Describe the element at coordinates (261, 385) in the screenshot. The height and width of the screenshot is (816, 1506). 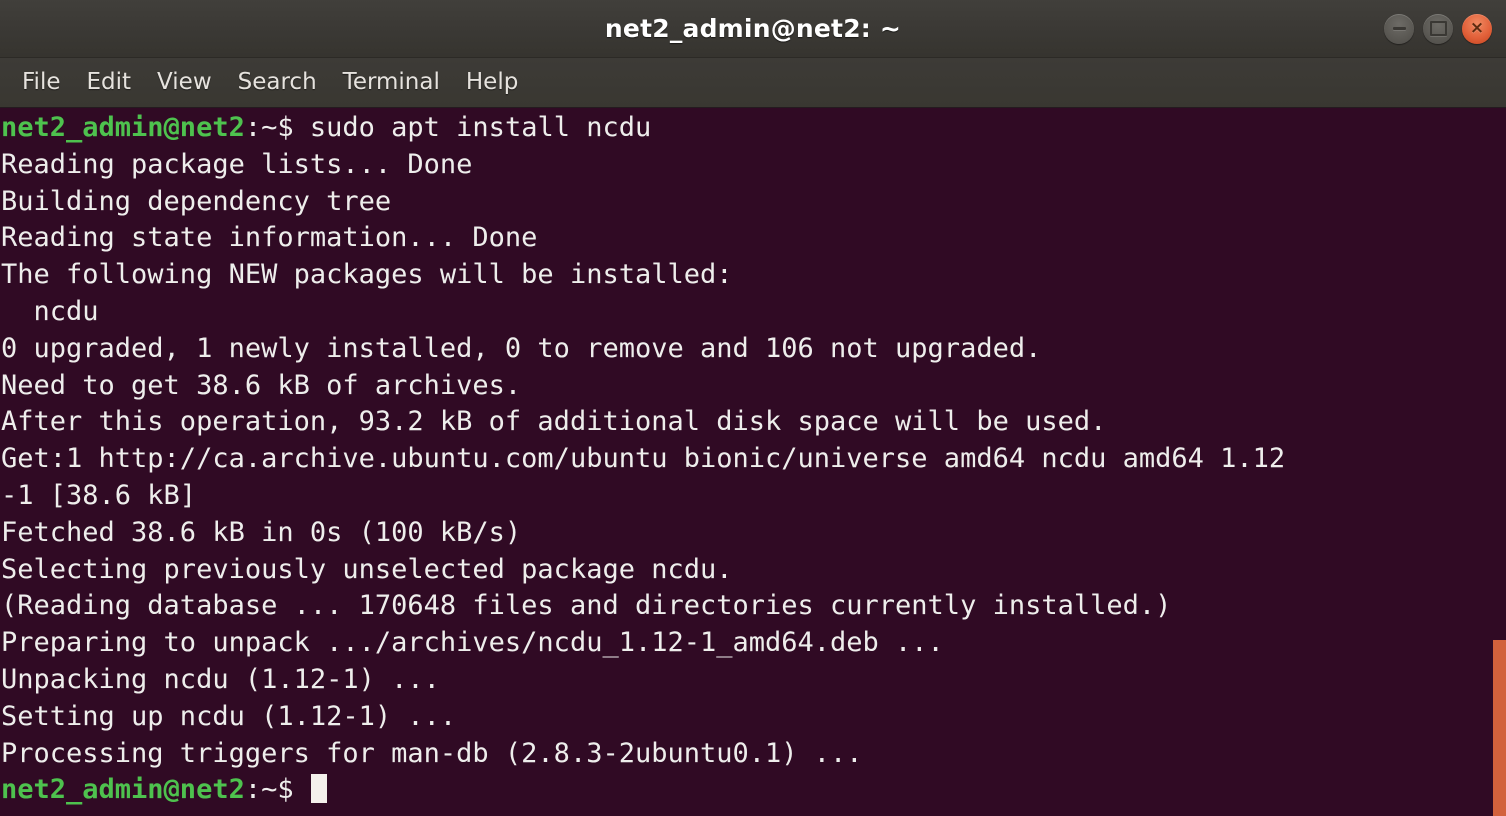
I see `terminal-output-text: Need to get 38.6 kB of archives.` at that location.